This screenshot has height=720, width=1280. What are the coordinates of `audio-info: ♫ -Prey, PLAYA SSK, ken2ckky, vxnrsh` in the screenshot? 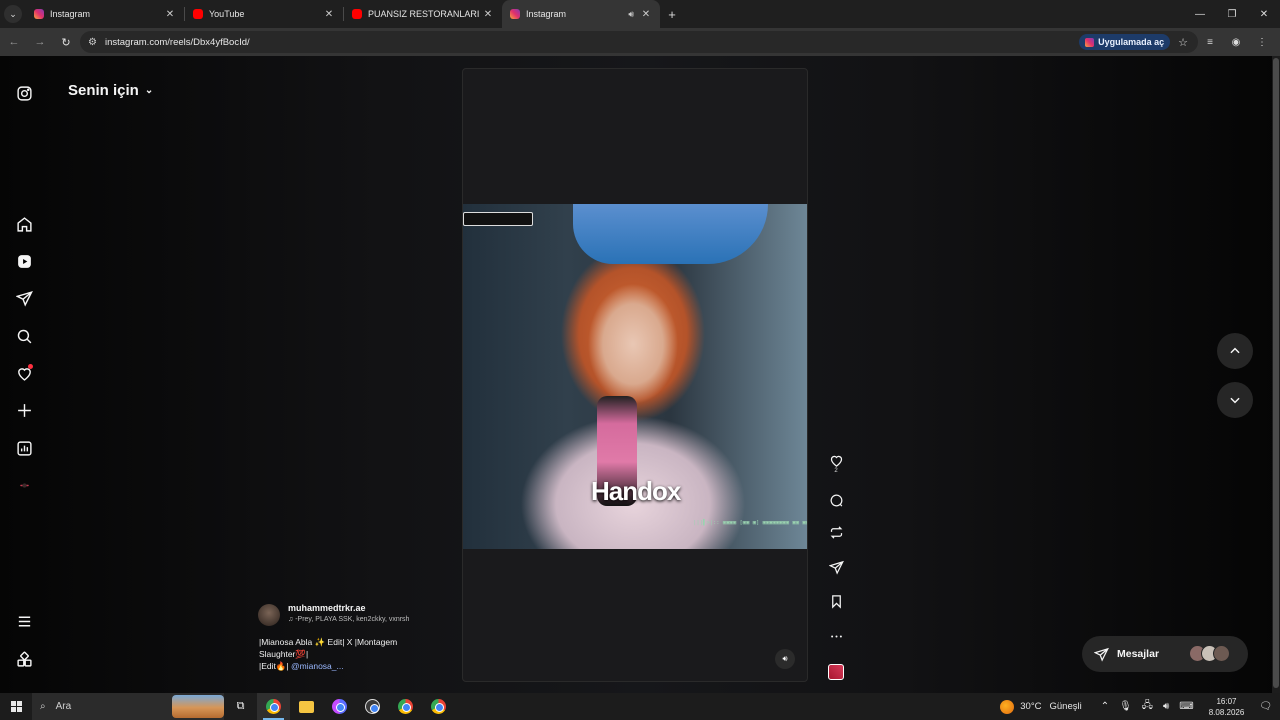 It's located at (348, 619).